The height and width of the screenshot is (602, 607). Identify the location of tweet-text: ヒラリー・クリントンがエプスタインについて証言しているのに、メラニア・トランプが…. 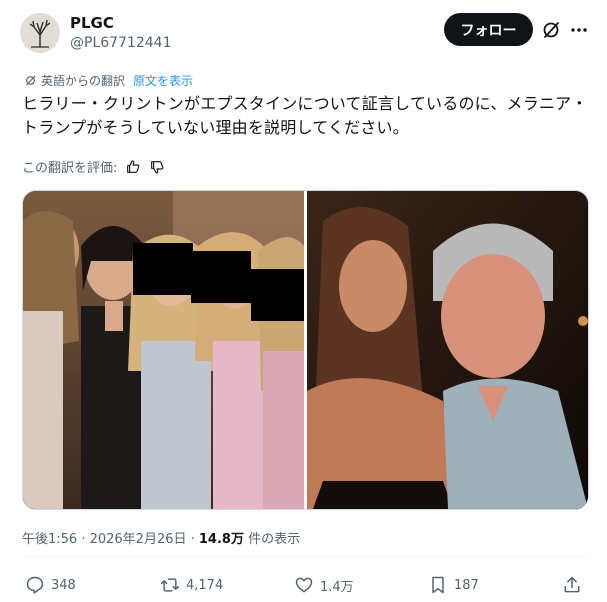
(305, 115).